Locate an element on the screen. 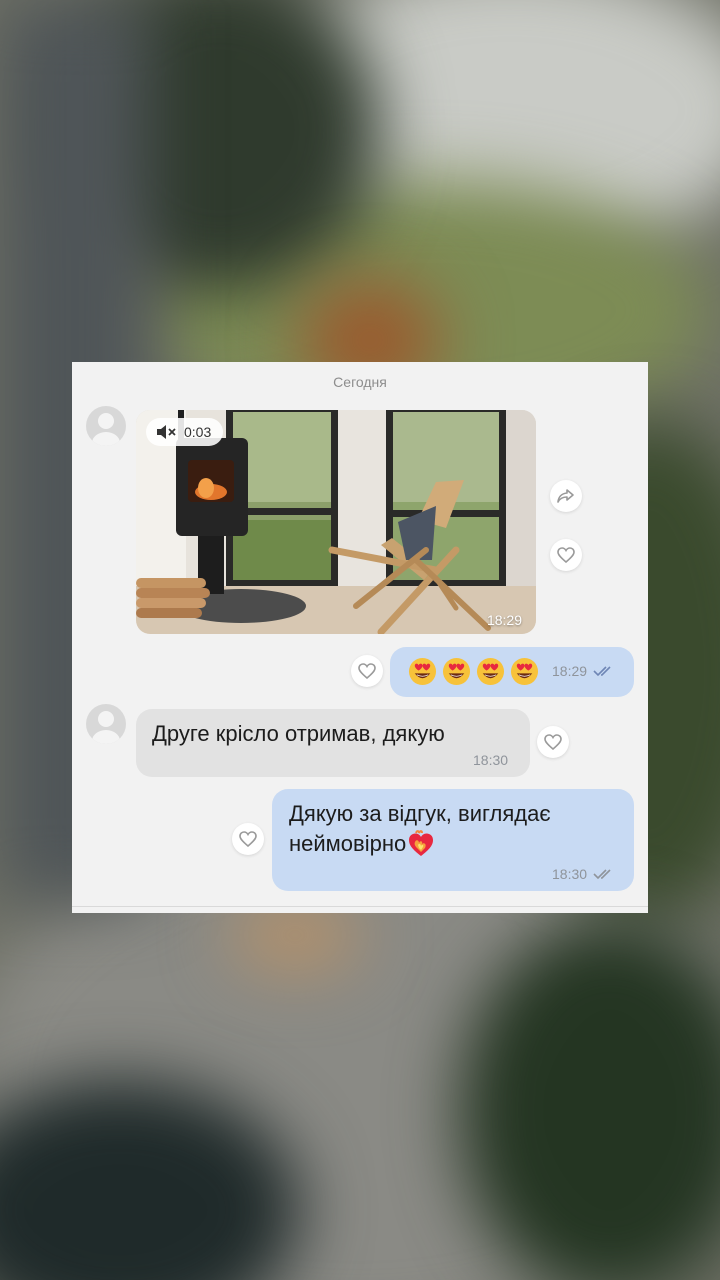 Image resolution: width=720 pixels, height=1280 pixels. video-message: 0:03 18:29 is located at coordinates (336, 522).